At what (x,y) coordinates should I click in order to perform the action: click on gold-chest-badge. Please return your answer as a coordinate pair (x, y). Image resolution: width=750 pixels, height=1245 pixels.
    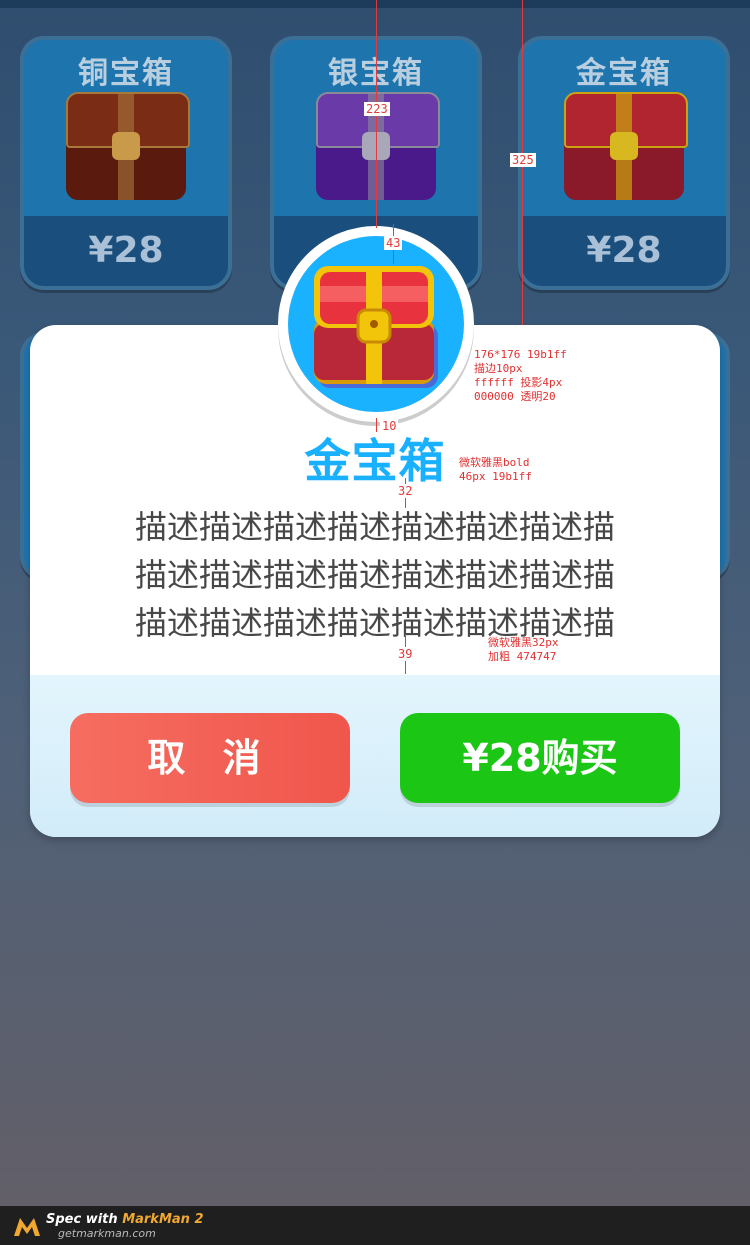
    Looking at the image, I should click on (376, 324).